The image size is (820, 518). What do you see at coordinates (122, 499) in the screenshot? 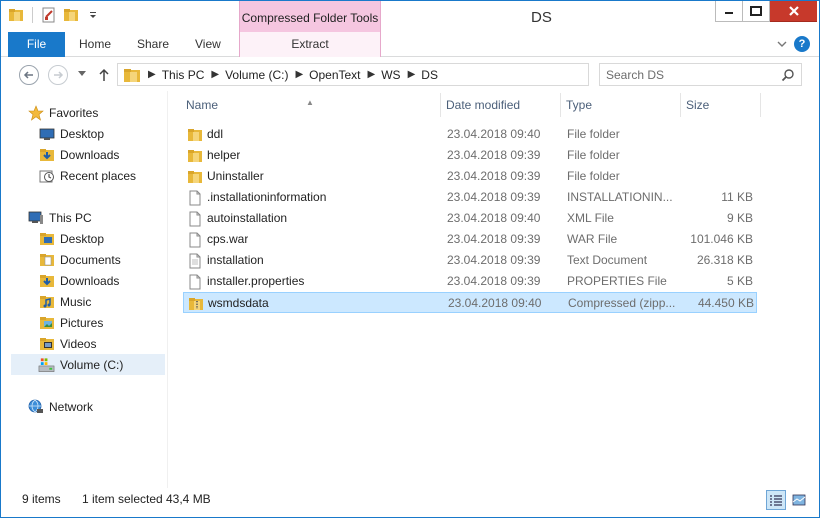
I see `status-selection: 1 item selected` at bounding box center [122, 499].